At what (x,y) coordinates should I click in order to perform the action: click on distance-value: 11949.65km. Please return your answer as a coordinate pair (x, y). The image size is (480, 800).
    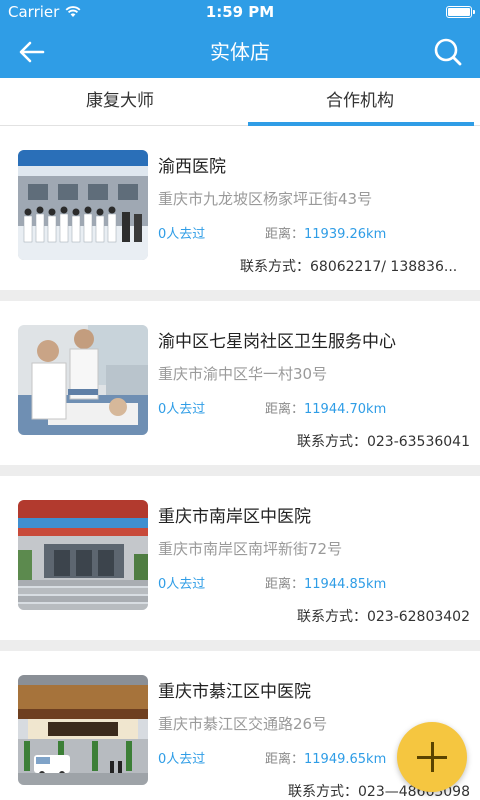
    Looking at the image, I should click on (345, 759).